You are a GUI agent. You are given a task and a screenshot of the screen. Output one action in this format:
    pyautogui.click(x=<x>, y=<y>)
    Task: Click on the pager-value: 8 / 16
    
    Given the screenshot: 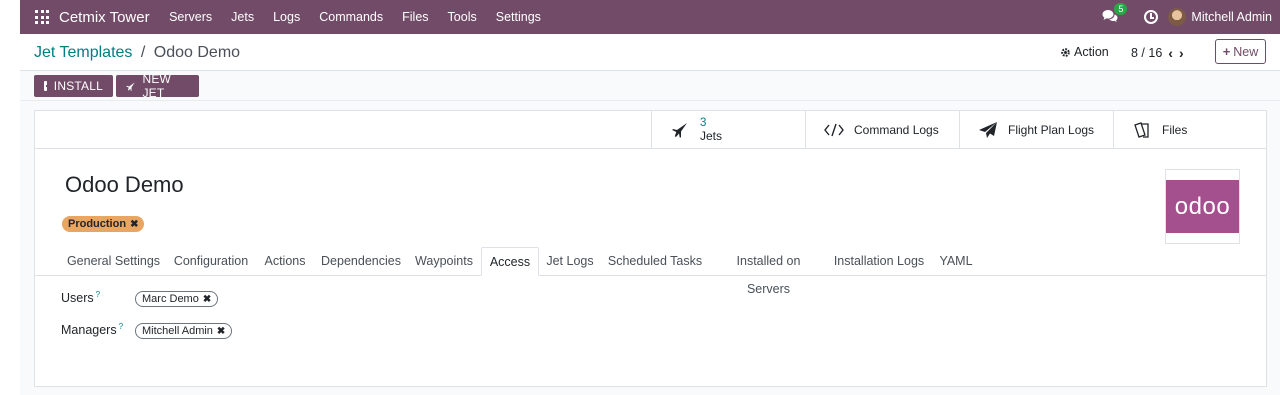 What is the action you would take?
    pyautogui.click(x=1146, y=53)
    